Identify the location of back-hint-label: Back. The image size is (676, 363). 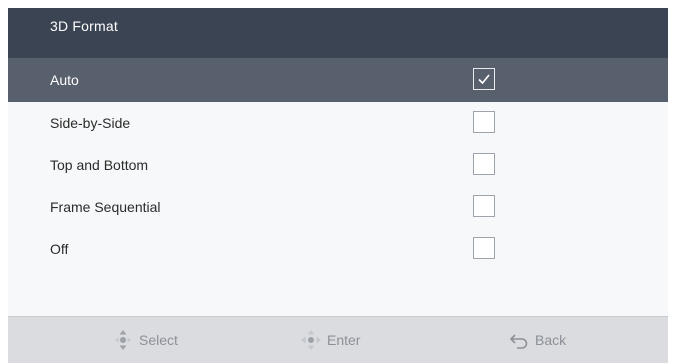
(551, 340).